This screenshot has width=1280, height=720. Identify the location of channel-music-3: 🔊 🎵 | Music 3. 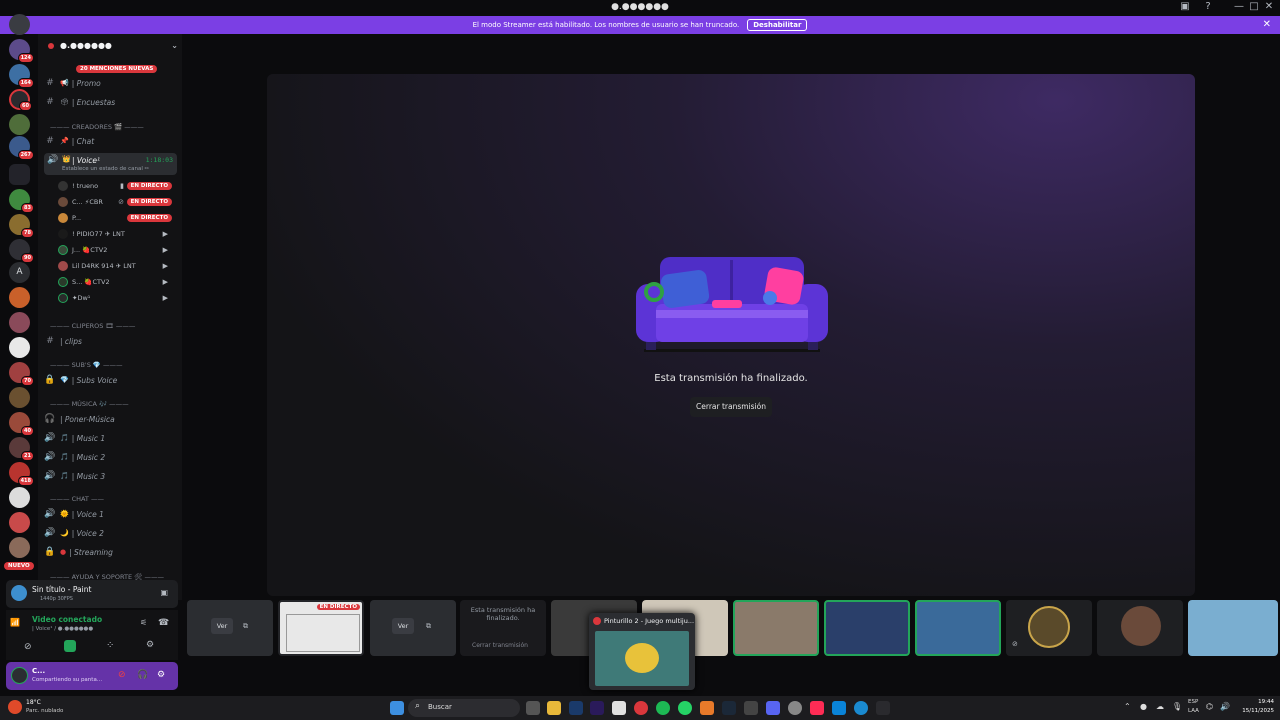
(111, 476).